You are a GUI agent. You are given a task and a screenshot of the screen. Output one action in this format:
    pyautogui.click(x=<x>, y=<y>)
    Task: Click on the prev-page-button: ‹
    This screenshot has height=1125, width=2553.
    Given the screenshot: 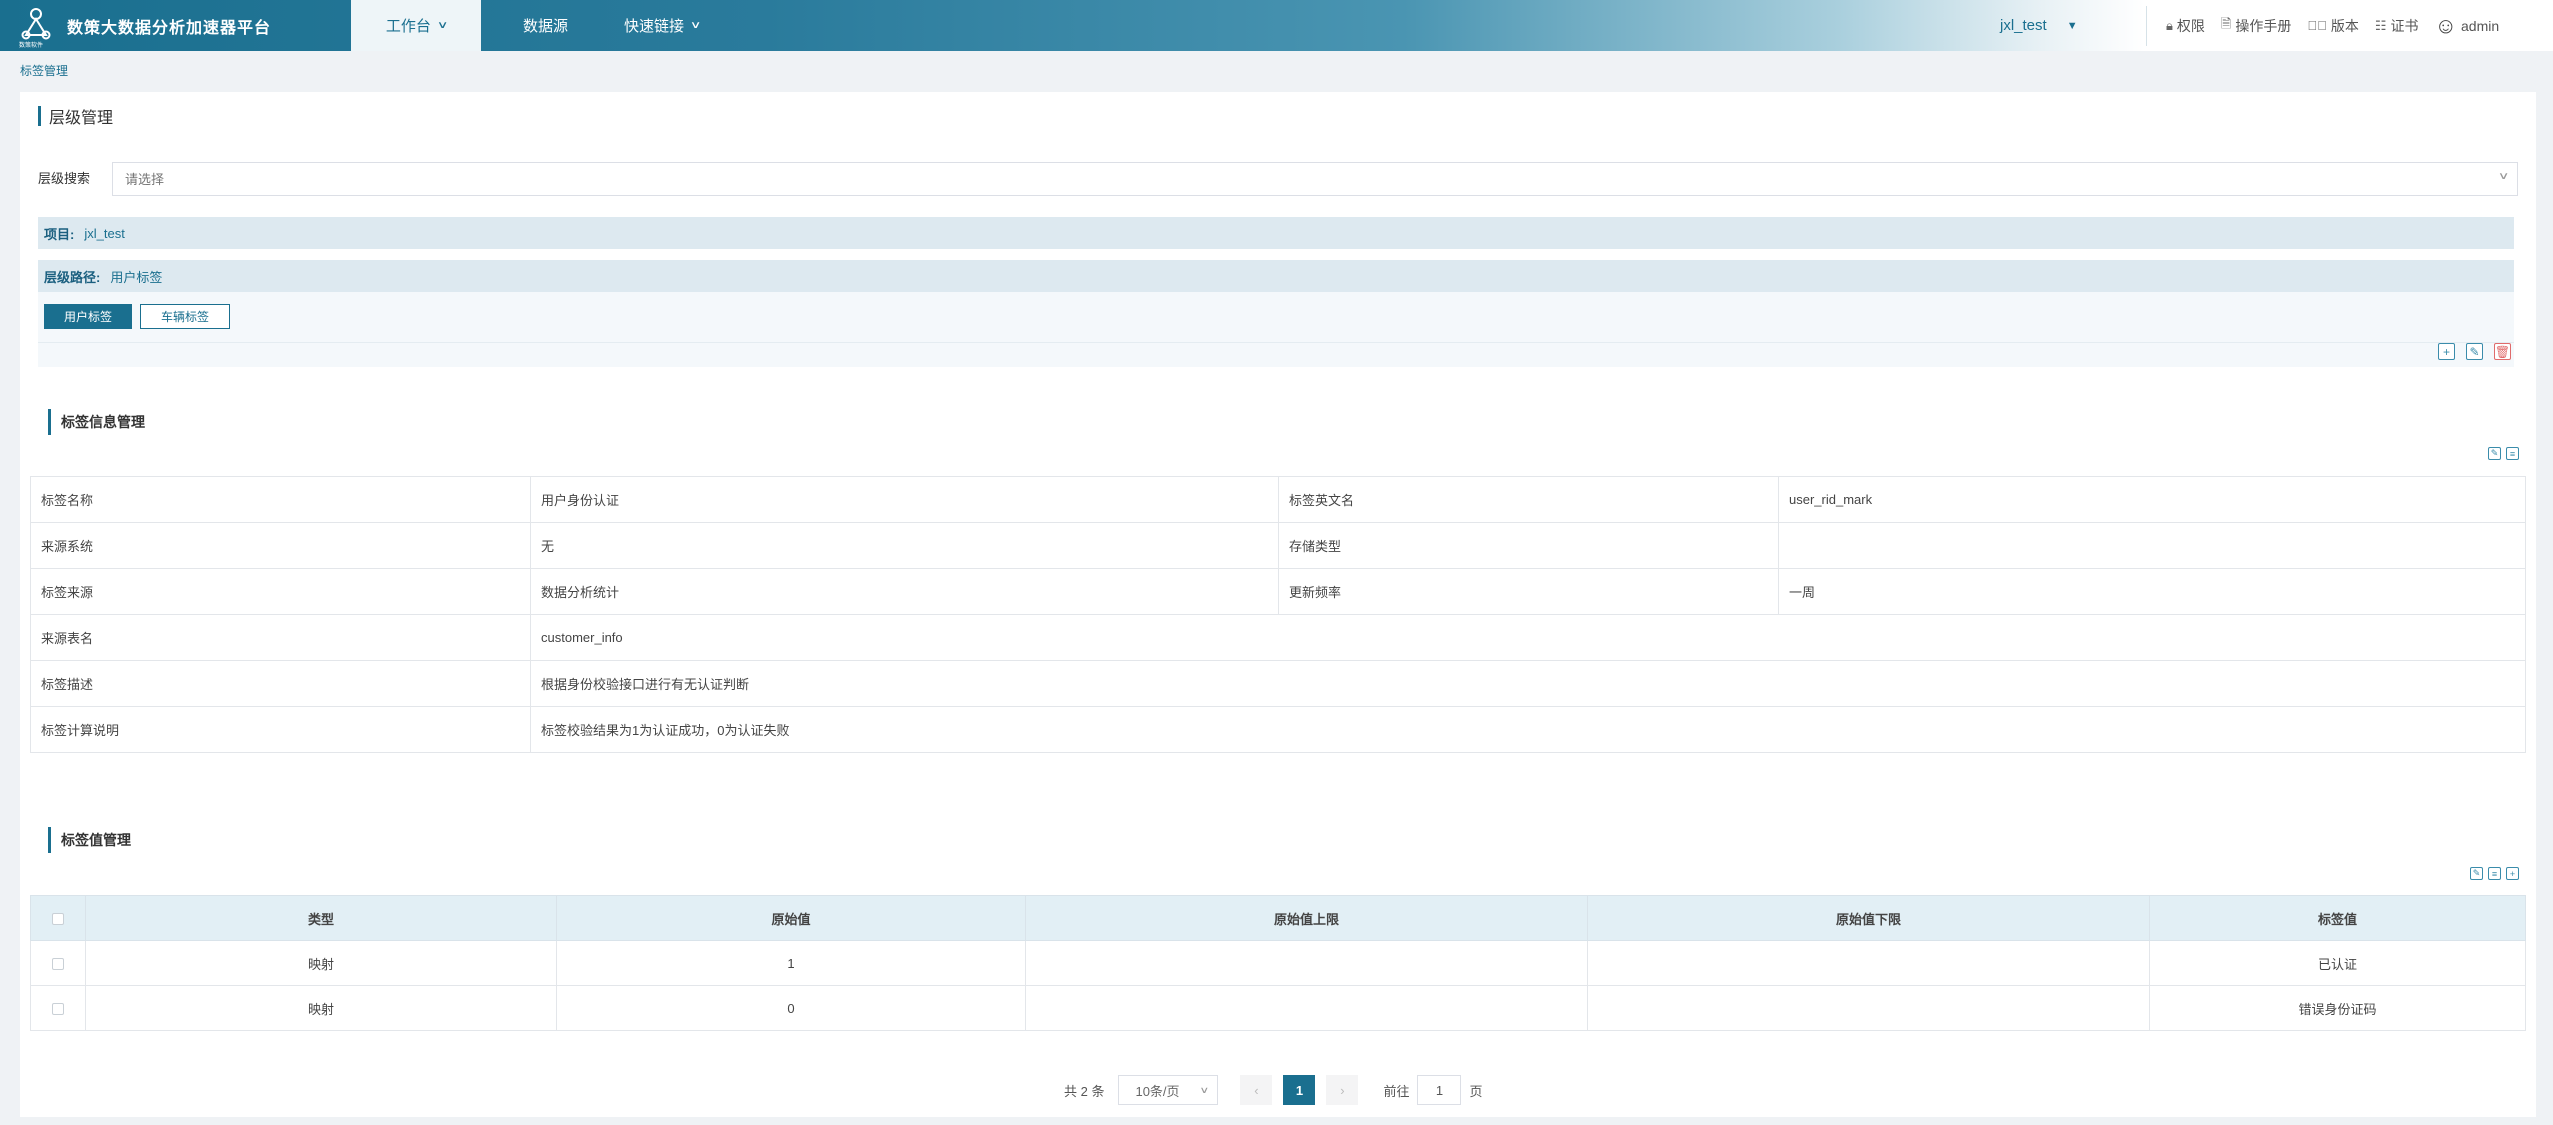 What is the action you would take?
    pyautogui.click(x=1256, y=1090)
    